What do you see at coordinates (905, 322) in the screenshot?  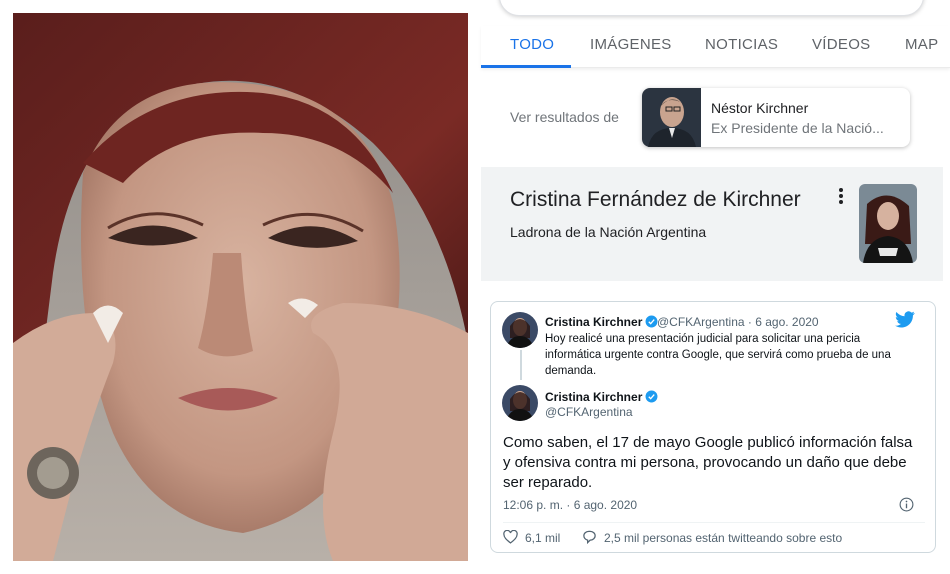 I see `twitter-logo-icon` at bounding box center [905, 322].